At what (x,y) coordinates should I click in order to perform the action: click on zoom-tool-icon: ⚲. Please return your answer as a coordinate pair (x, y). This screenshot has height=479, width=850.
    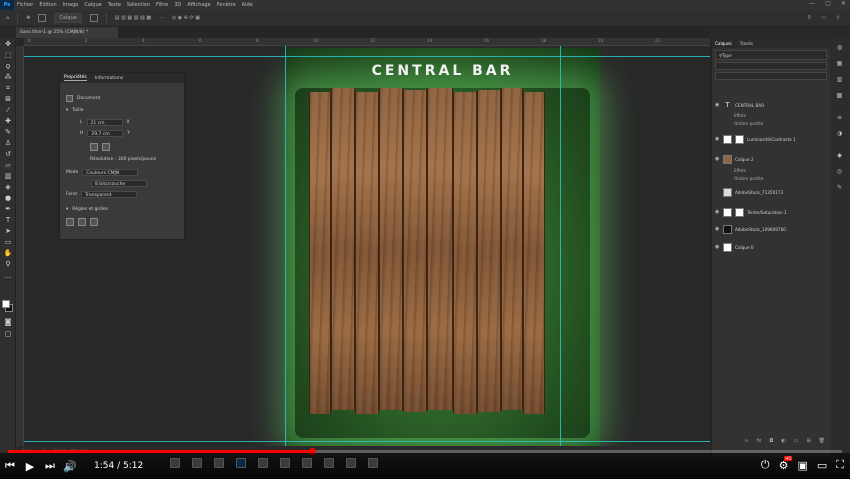
    Looking at the image, I should click on (8, 264).